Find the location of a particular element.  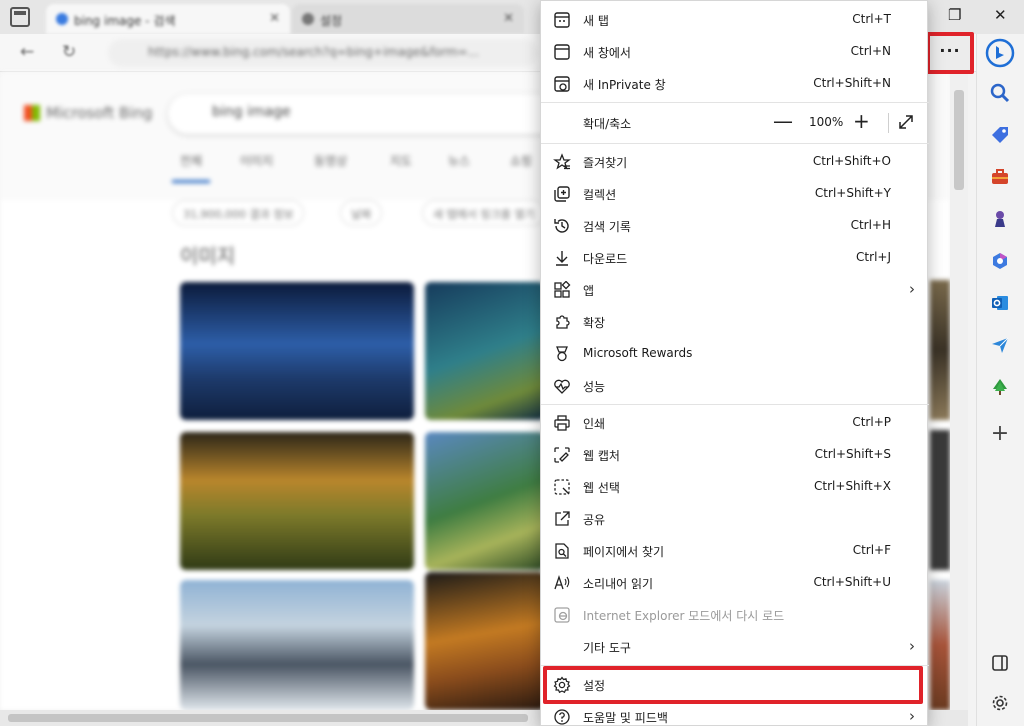

open-in-new-tab-toggle: 새 탭에서 링크를 열기 is located at coordinates (484, 213).